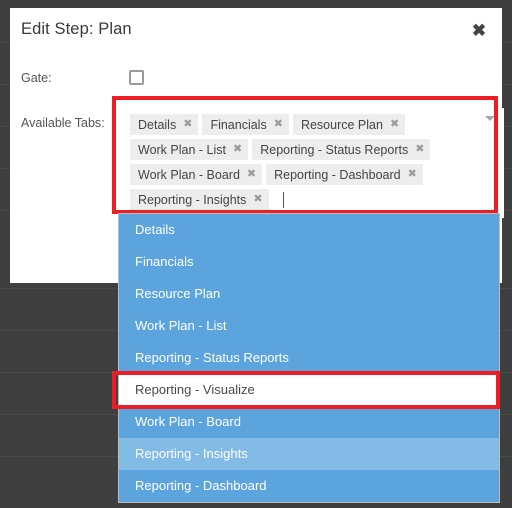  I want to click on tag-label: Reporting - Insights, so click(192, 199).